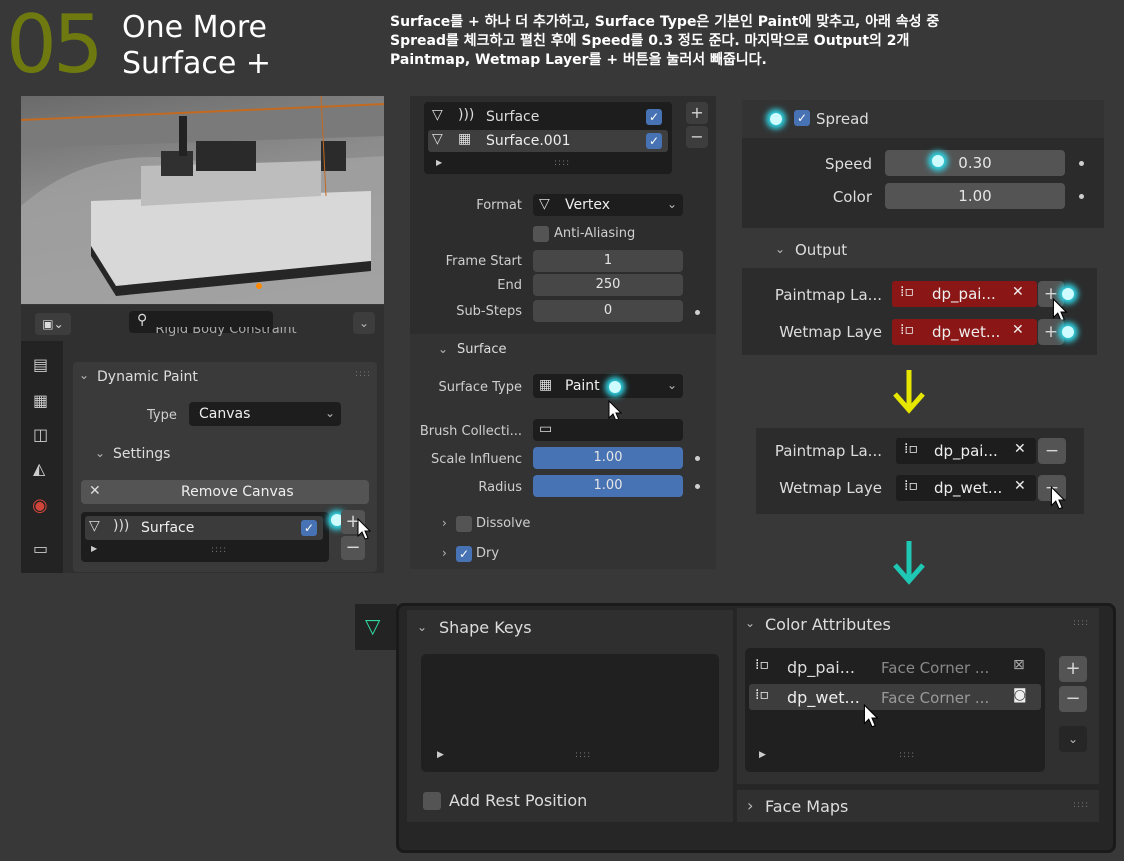 This screenshot has width=1124, height=861. What do you see at coordinates (608, 386) in the screenshot?
I see `surface-type-dropdown: ▦ Paint ⌄` at bounding box center [608, 386].